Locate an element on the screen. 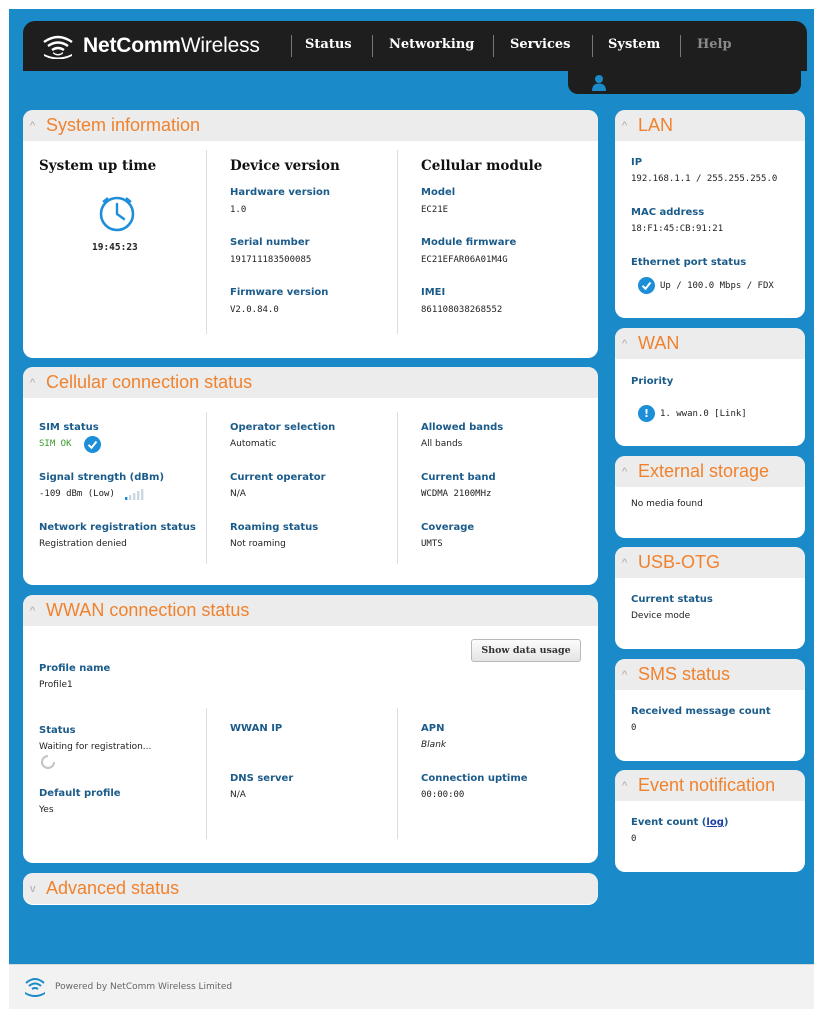 The width and height of the screenshot is (814, 1010). event-log-link: log is located at coordinates (714, 822).